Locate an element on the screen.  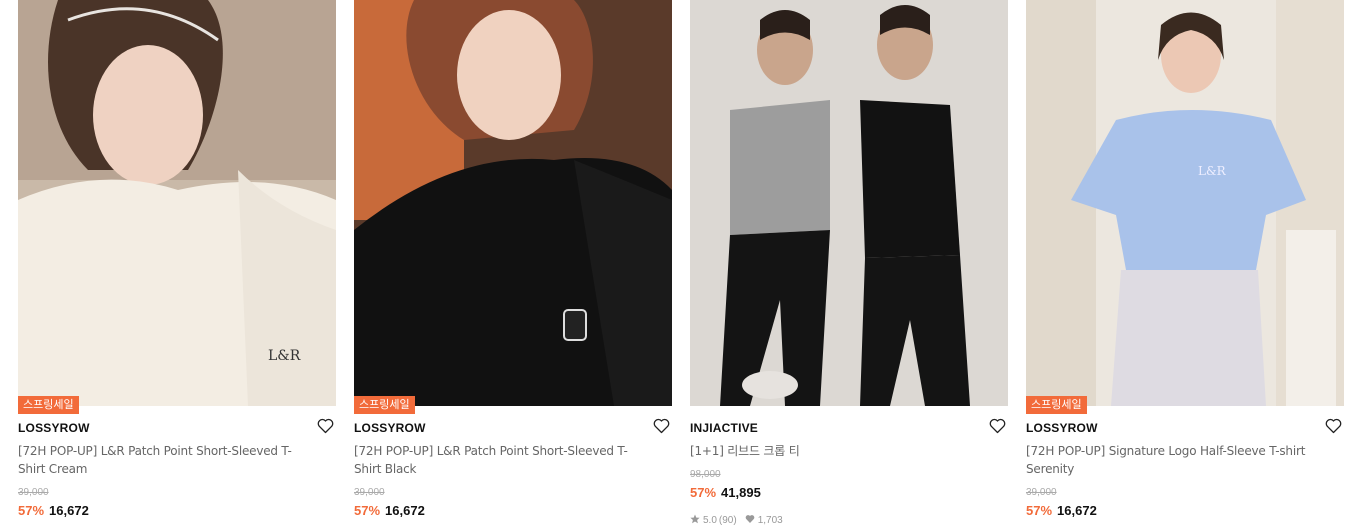
brand-name: INJIACTIVE is located at coordinates (724, 428).